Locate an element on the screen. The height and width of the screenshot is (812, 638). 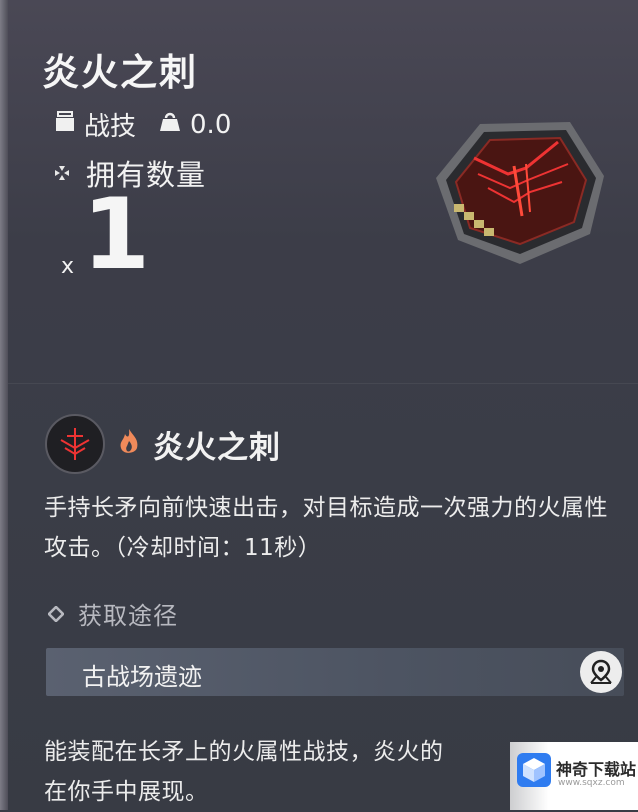
count-prefix: x is located at coordinates (68, 266).